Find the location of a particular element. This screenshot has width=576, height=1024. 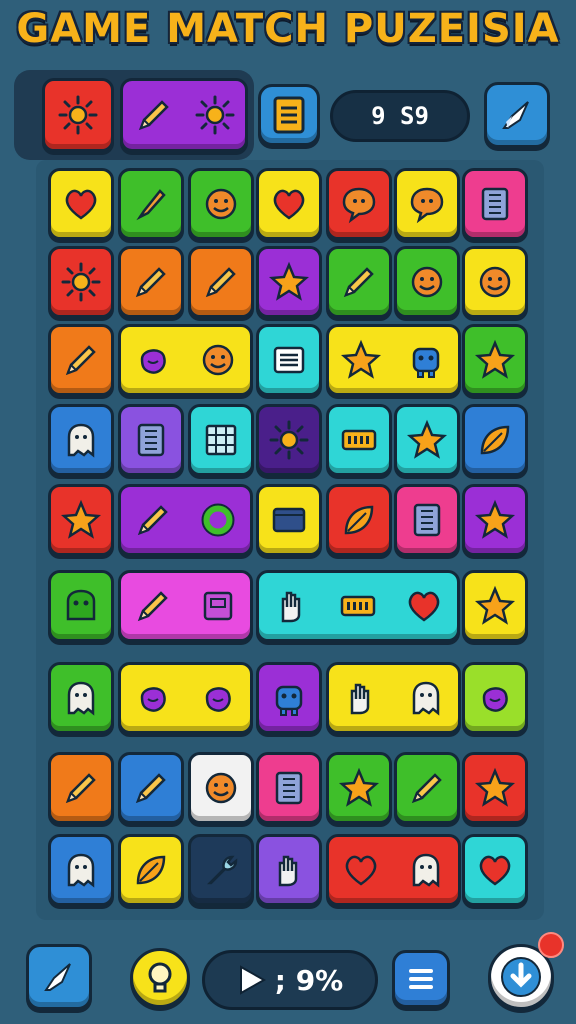

tile-r1-c6 is located at coordinates (427, 204).